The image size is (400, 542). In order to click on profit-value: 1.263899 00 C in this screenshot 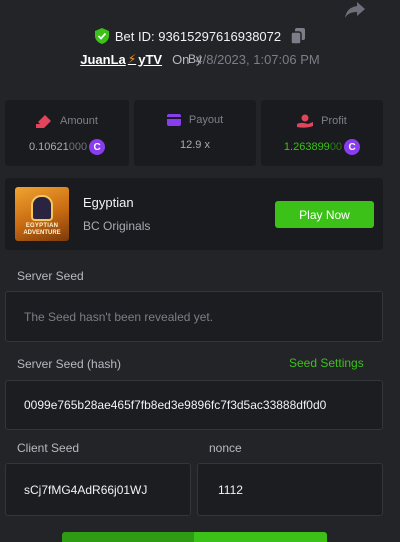, I will do `click(322, 147)`.